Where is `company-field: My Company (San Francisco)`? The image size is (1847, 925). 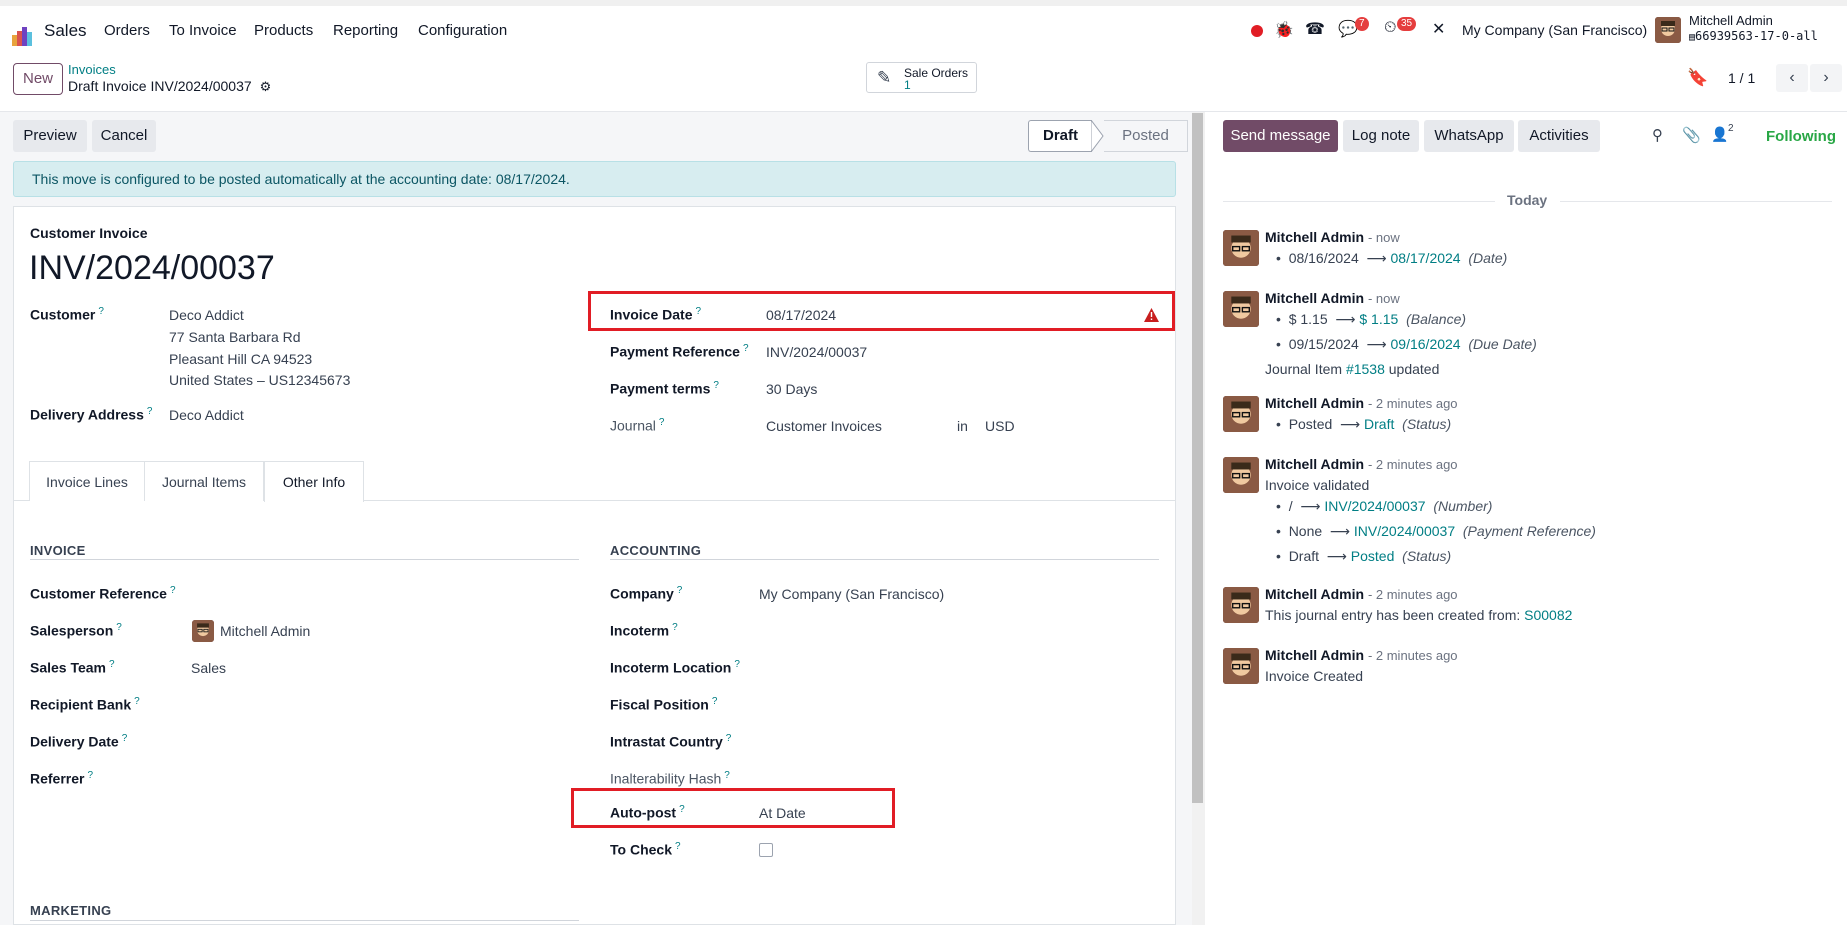 company-field: My Company (San Francisco) is located at coordinates (851, 594).